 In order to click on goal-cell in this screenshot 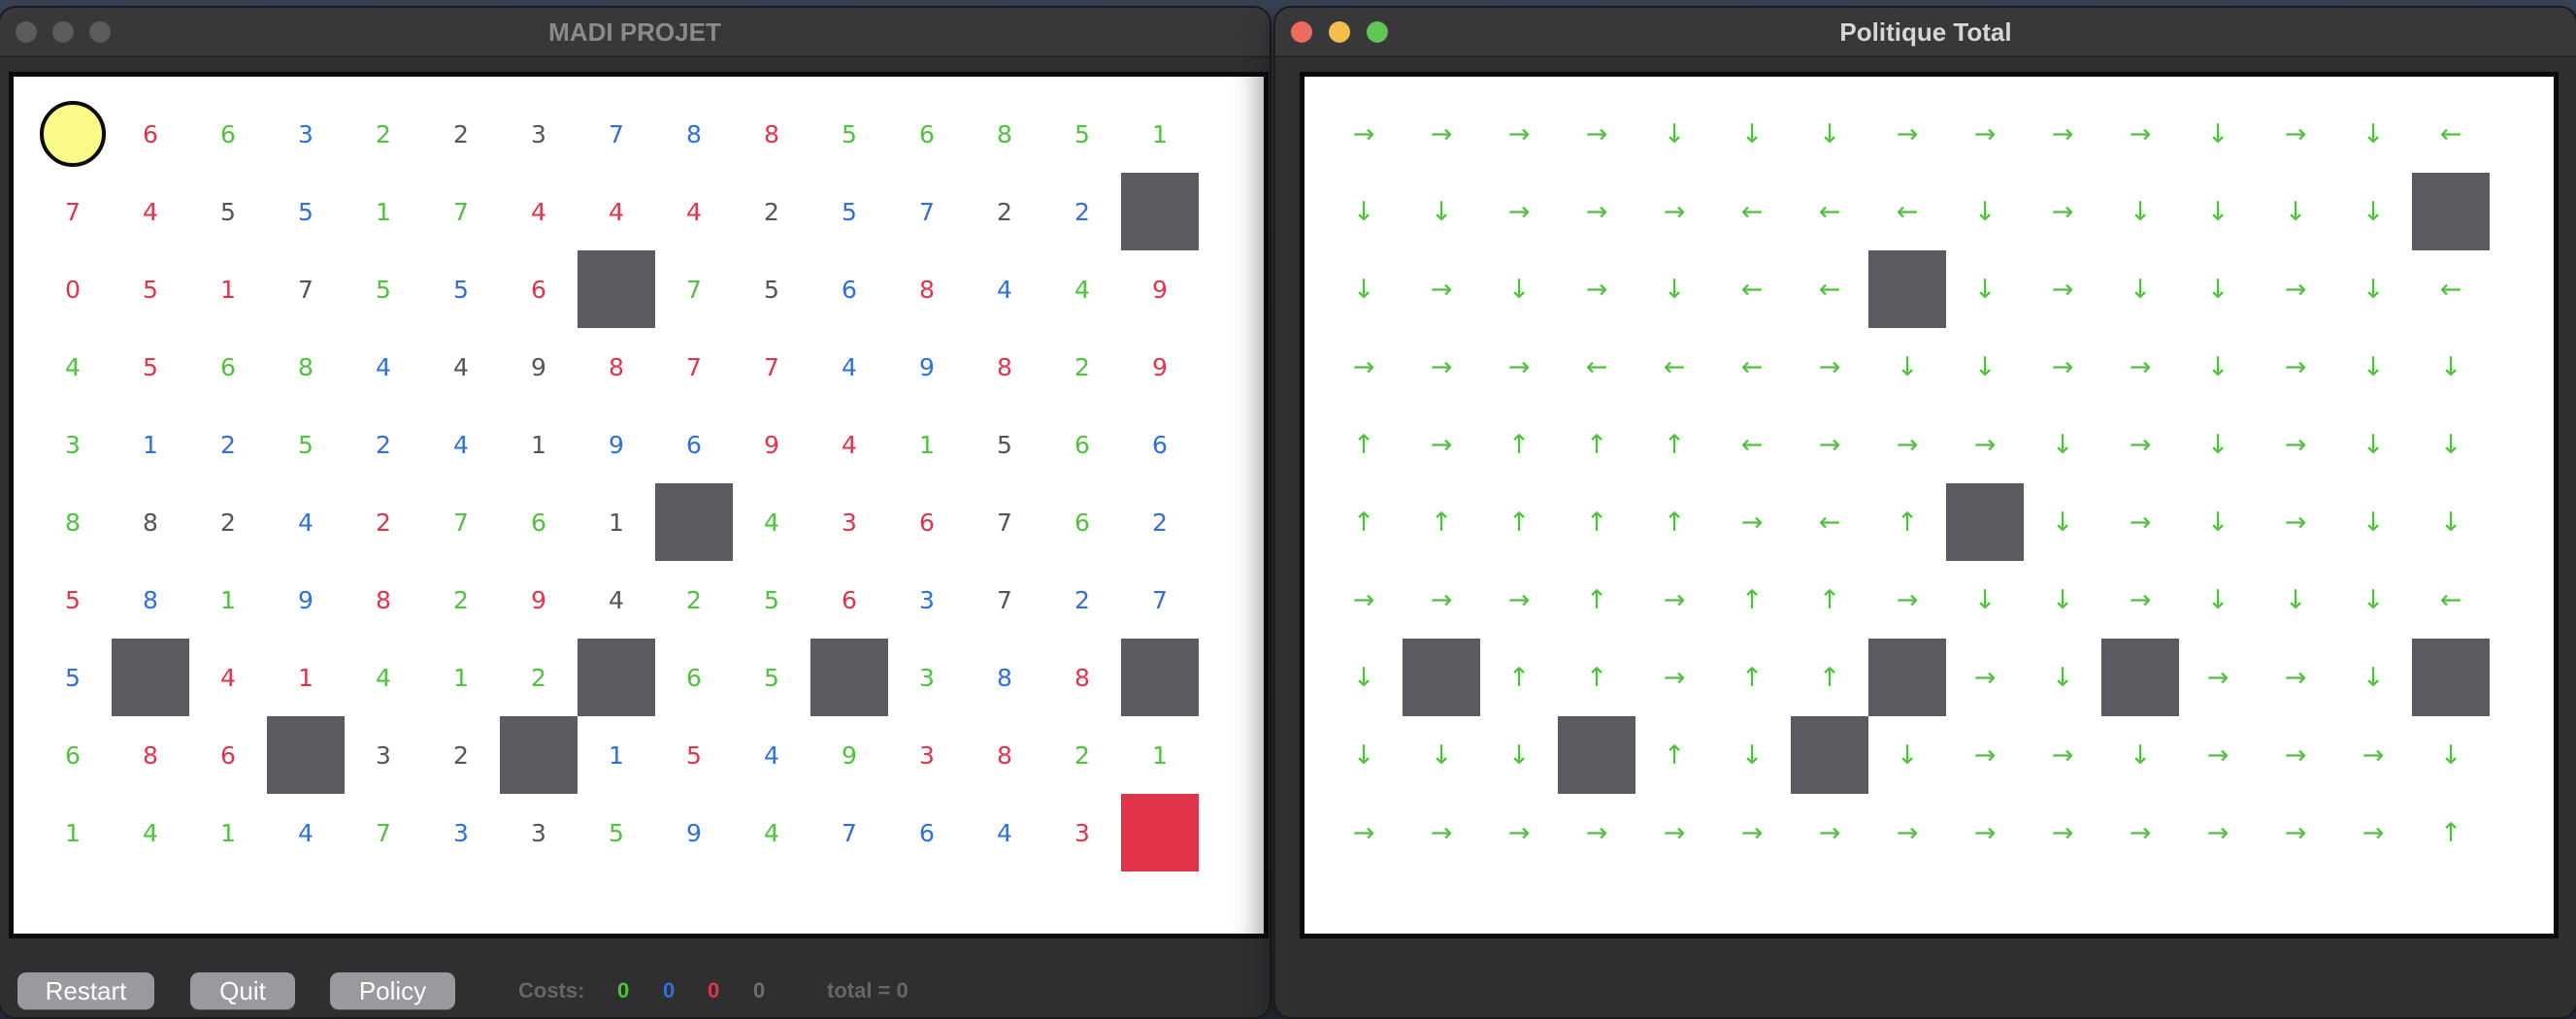, I will do `click(1160, 832)`.